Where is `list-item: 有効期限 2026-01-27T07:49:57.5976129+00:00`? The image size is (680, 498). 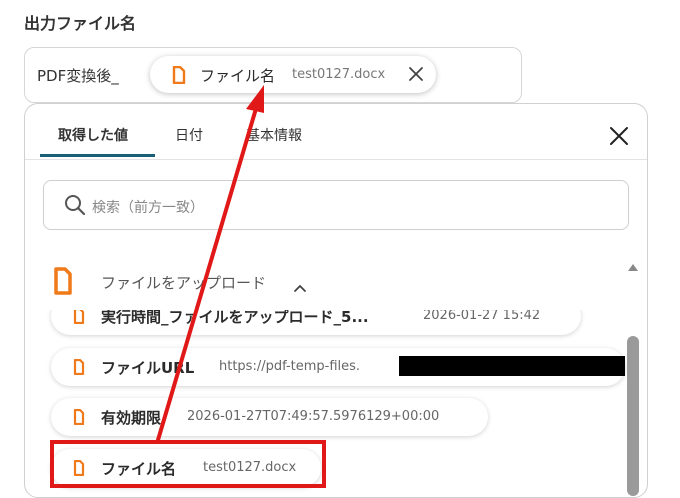
list-item: 有効期限 2026-01-27T07:49:57.5976129+00:00 is located at coordinates (269, 417).